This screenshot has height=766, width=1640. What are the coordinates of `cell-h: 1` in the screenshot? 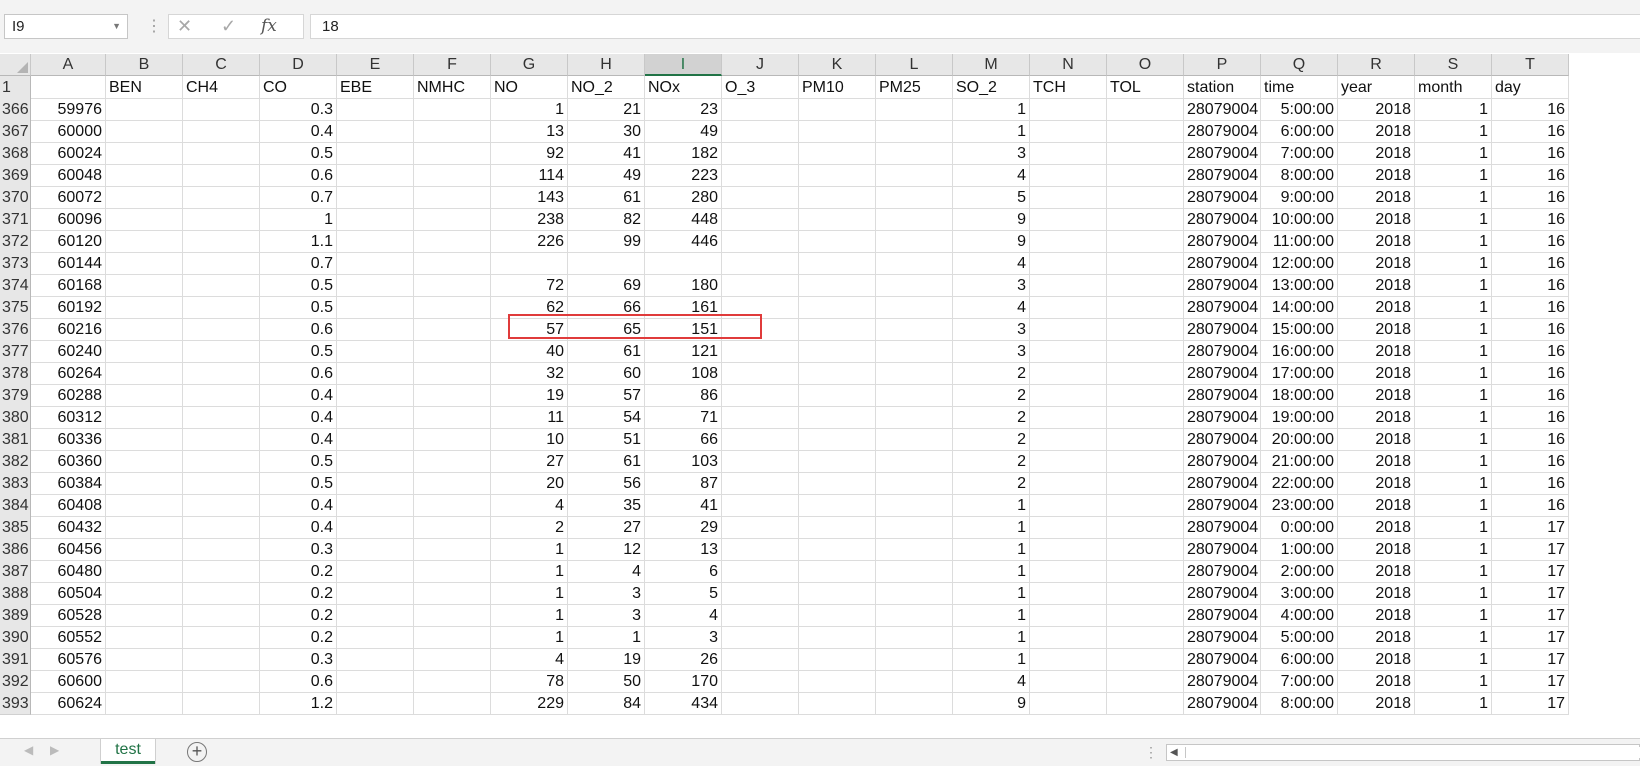 It's located at (606, 637).